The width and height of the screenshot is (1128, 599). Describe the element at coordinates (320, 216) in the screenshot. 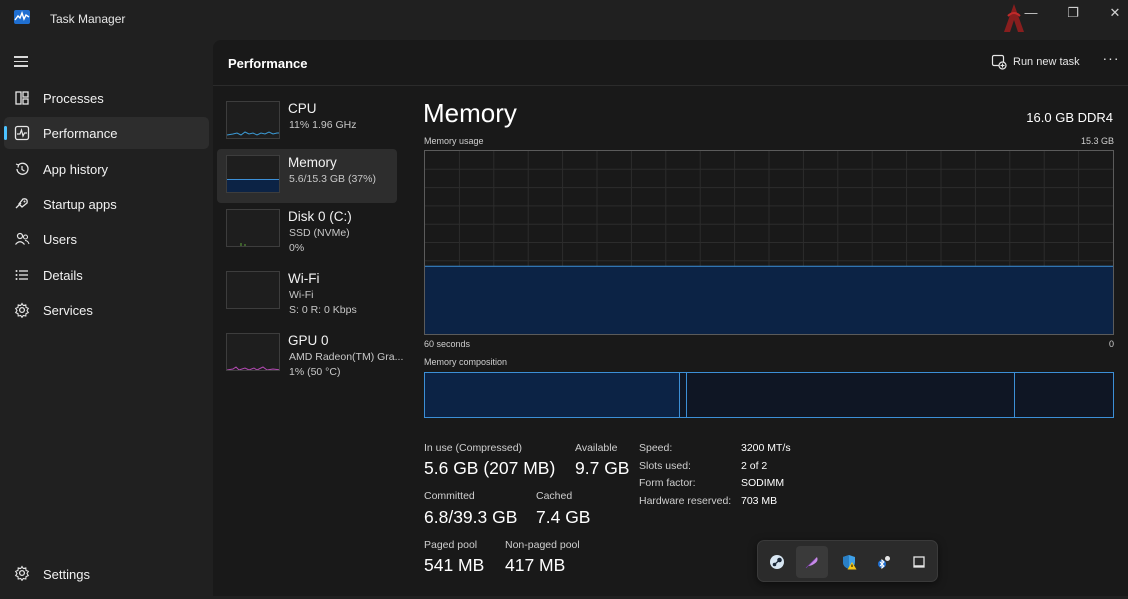

I see `resource-name: Disk 0 (C:)` at that location.